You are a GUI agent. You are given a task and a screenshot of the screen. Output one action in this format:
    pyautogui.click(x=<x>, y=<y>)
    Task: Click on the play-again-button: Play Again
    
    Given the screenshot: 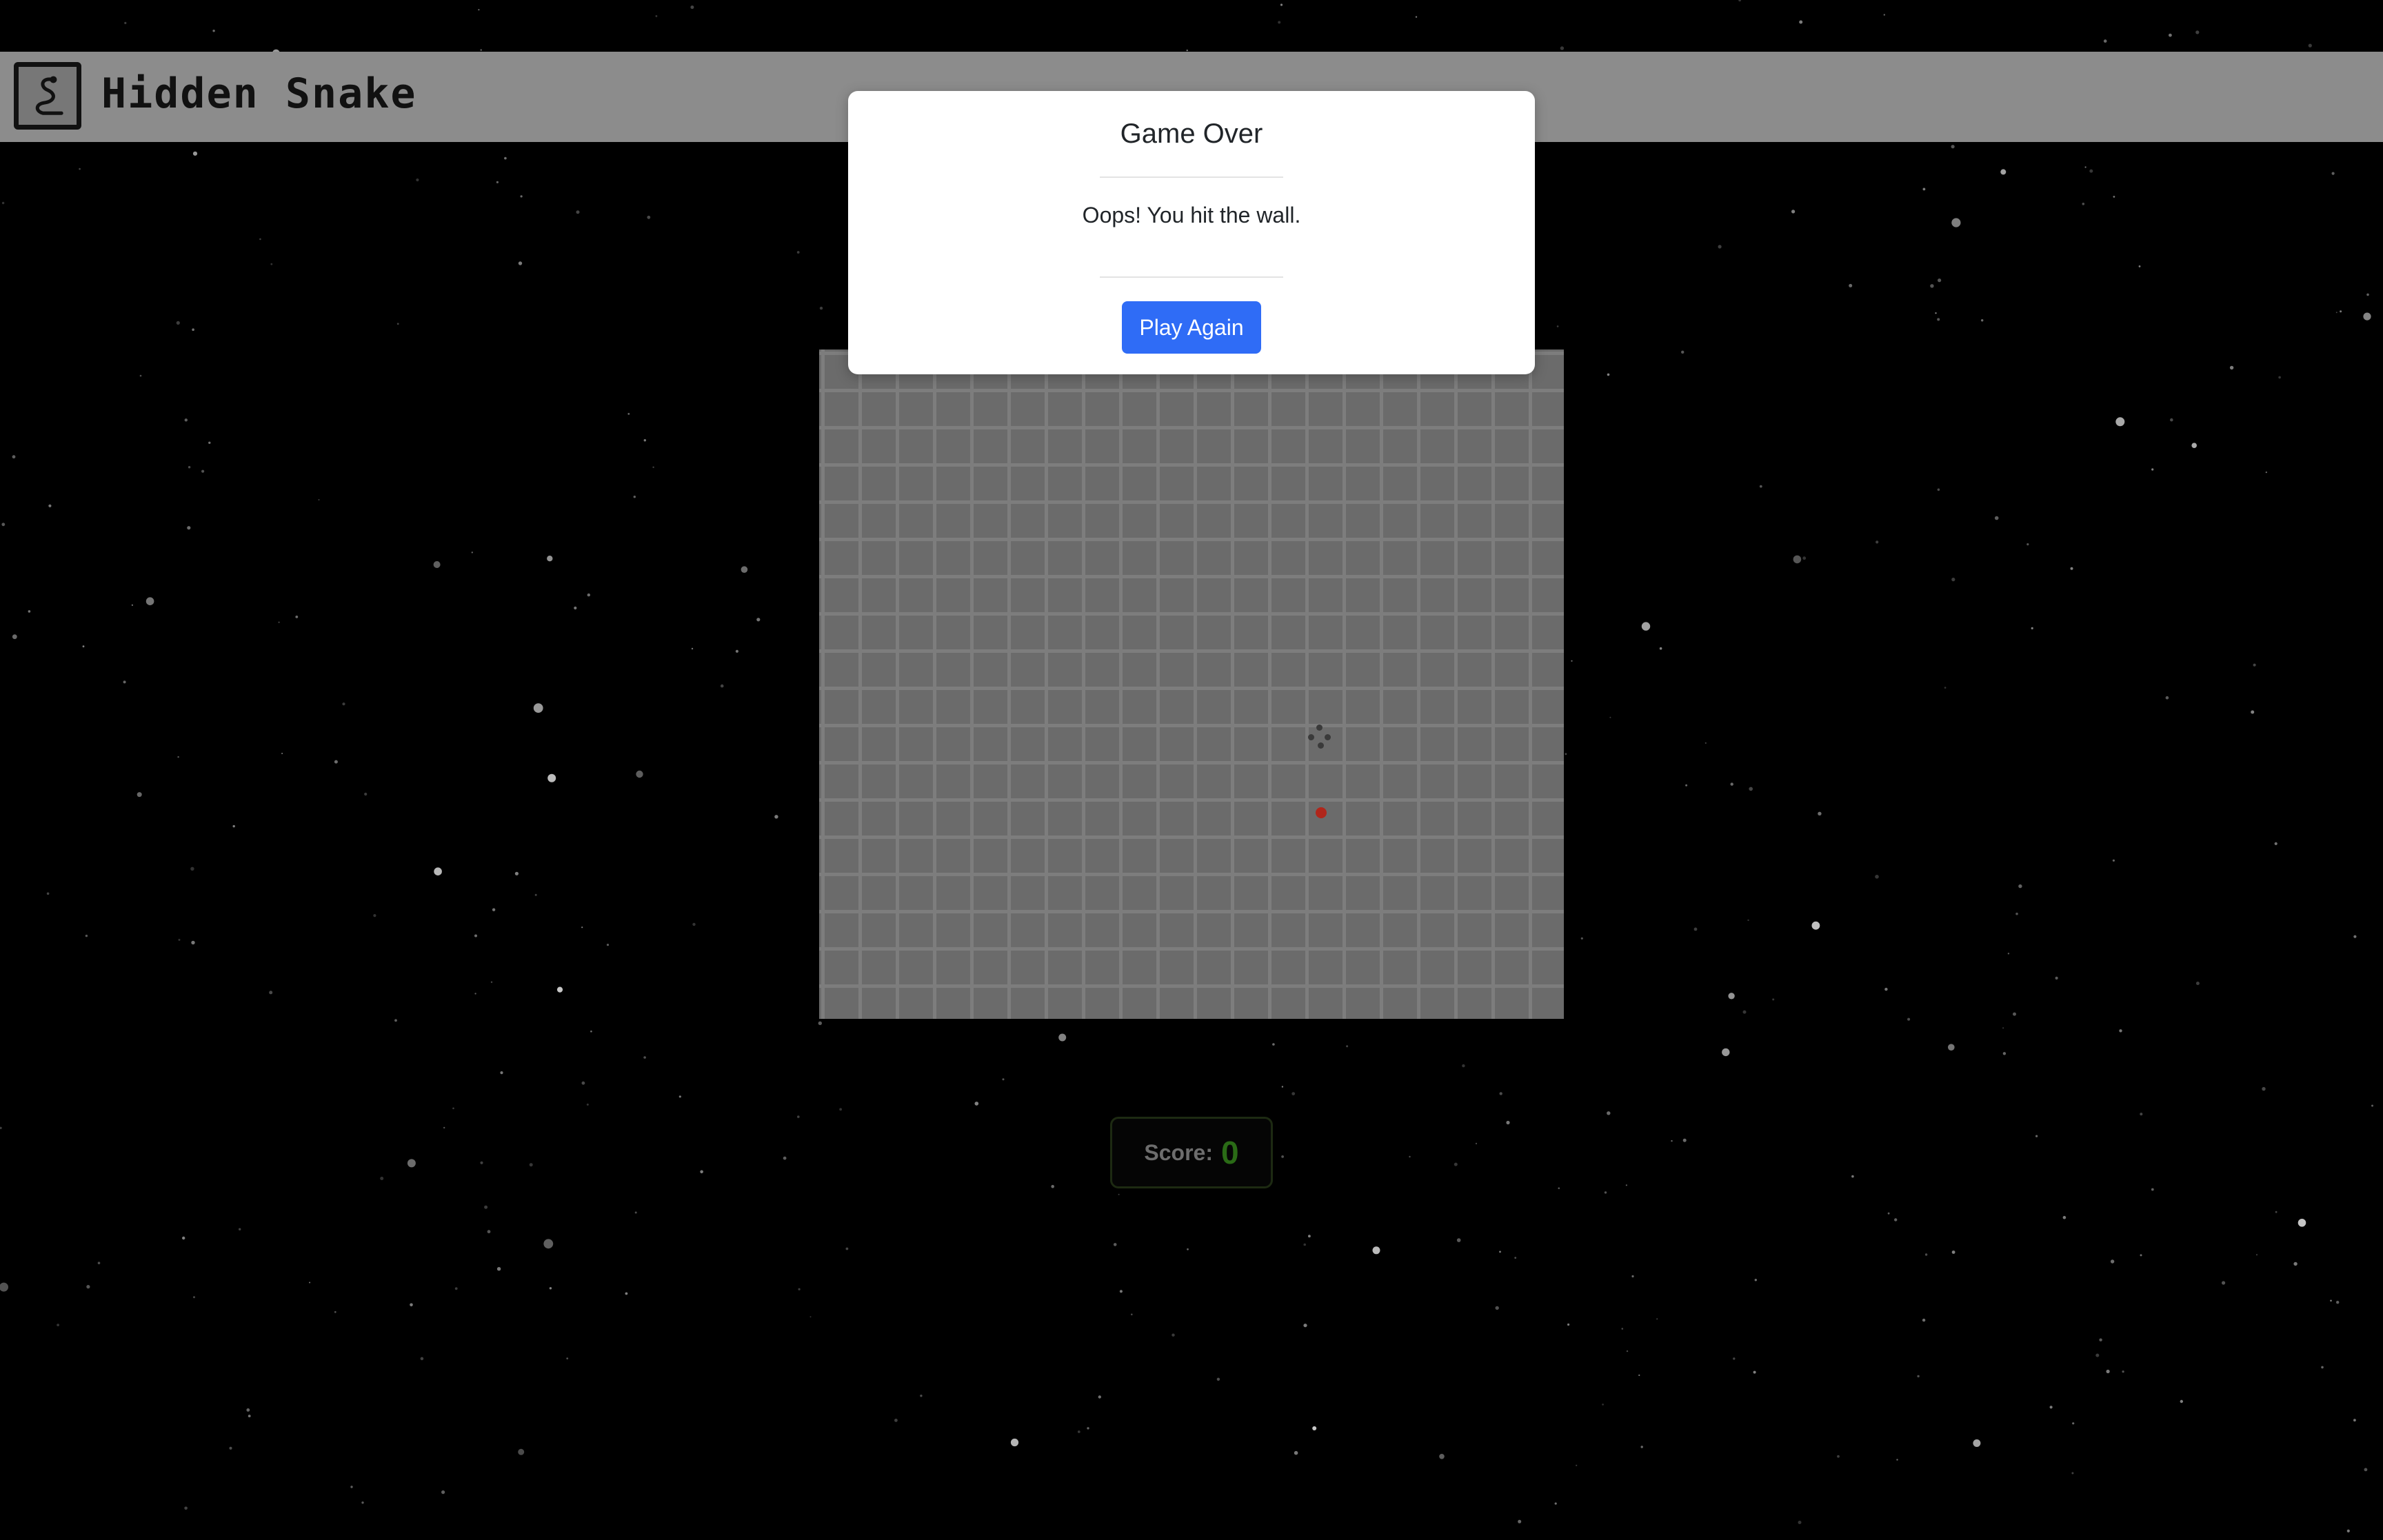 What is the action you would take?
    pyautogui.click(x=1191, y=328)
    